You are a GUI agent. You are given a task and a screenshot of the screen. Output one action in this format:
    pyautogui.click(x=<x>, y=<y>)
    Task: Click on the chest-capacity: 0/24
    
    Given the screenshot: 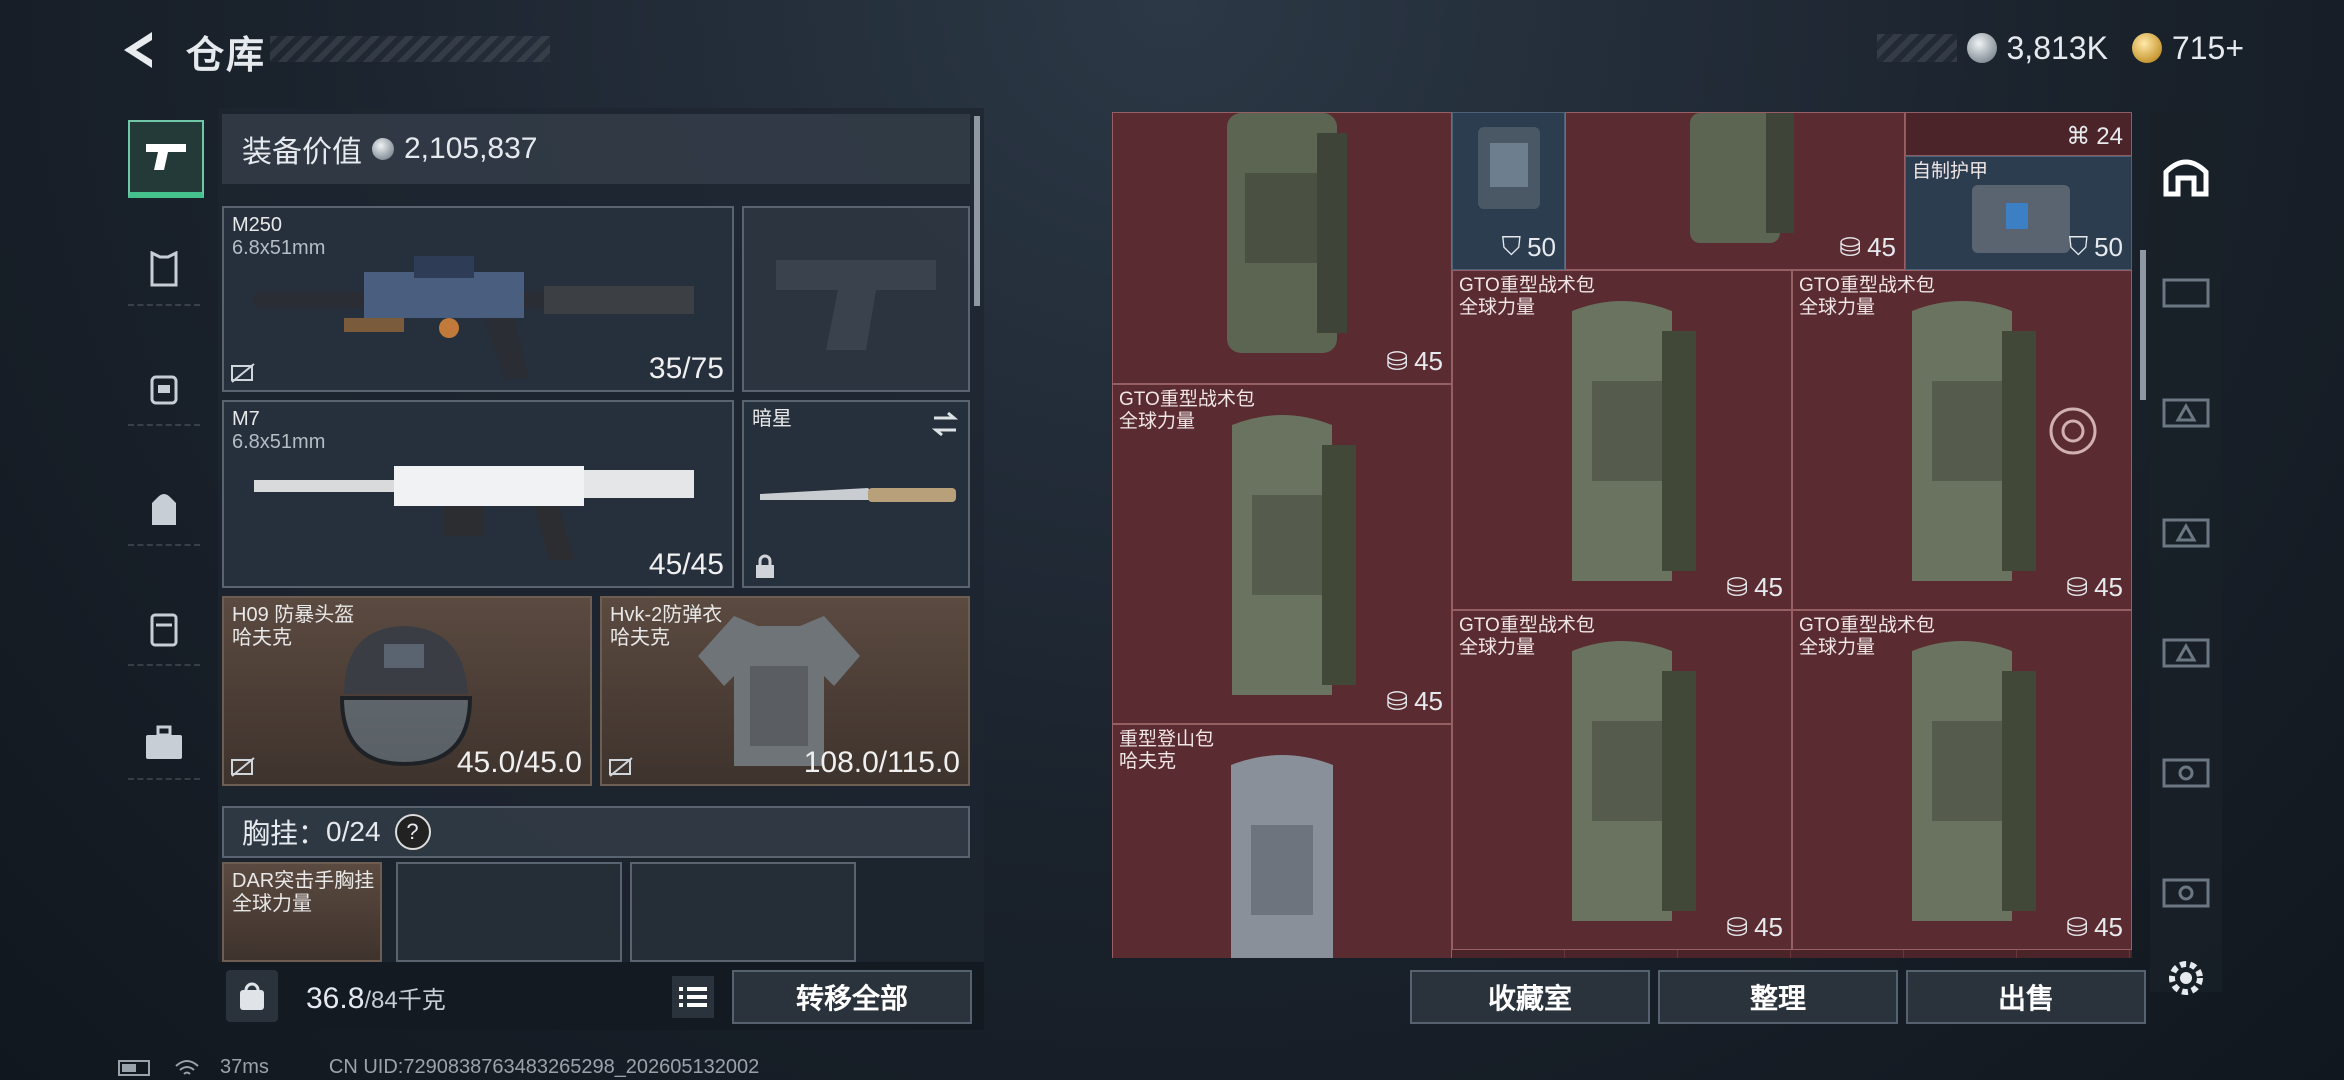 What is the action you would take?
    pyautogui.click(x=353, y=831)
    